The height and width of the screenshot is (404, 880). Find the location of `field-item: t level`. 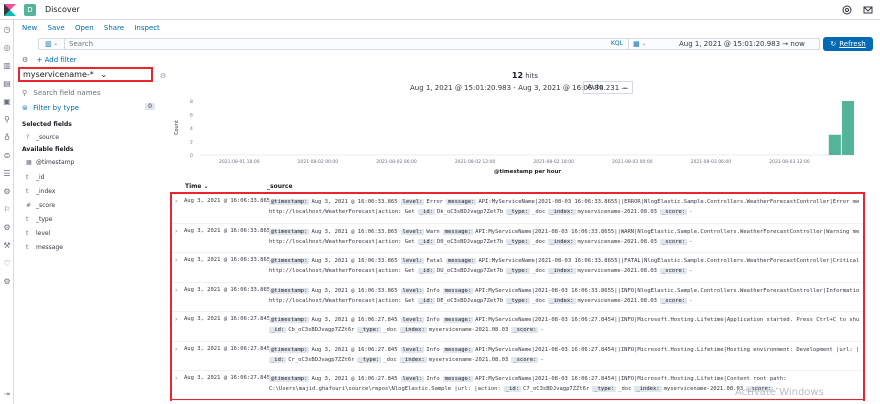

field-item: t level is located at coordinates (38, 233).